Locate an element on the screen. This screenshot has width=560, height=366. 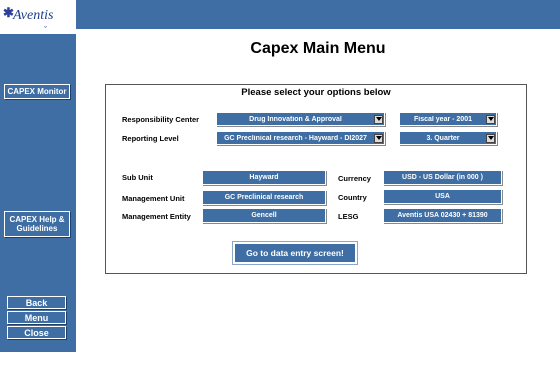
currency-label: Currency is located at coordinates (354, 178).